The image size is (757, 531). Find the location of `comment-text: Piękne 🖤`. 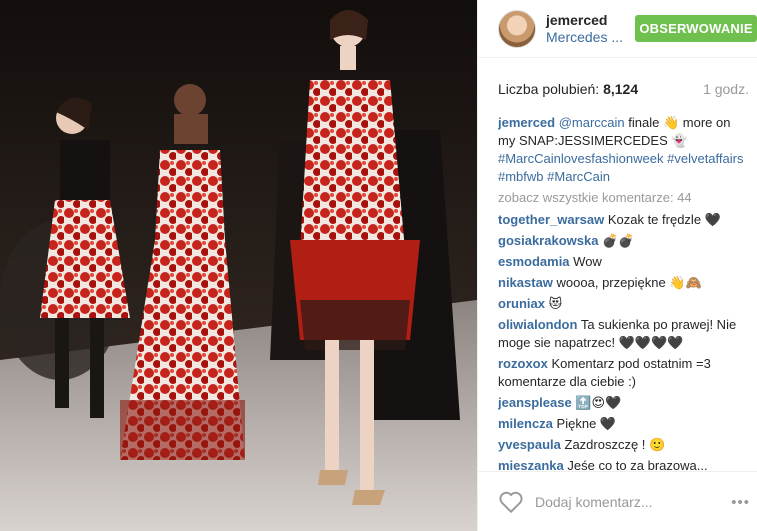

comment-text: Piękne 🖤 is located at coordinates (586, 423).